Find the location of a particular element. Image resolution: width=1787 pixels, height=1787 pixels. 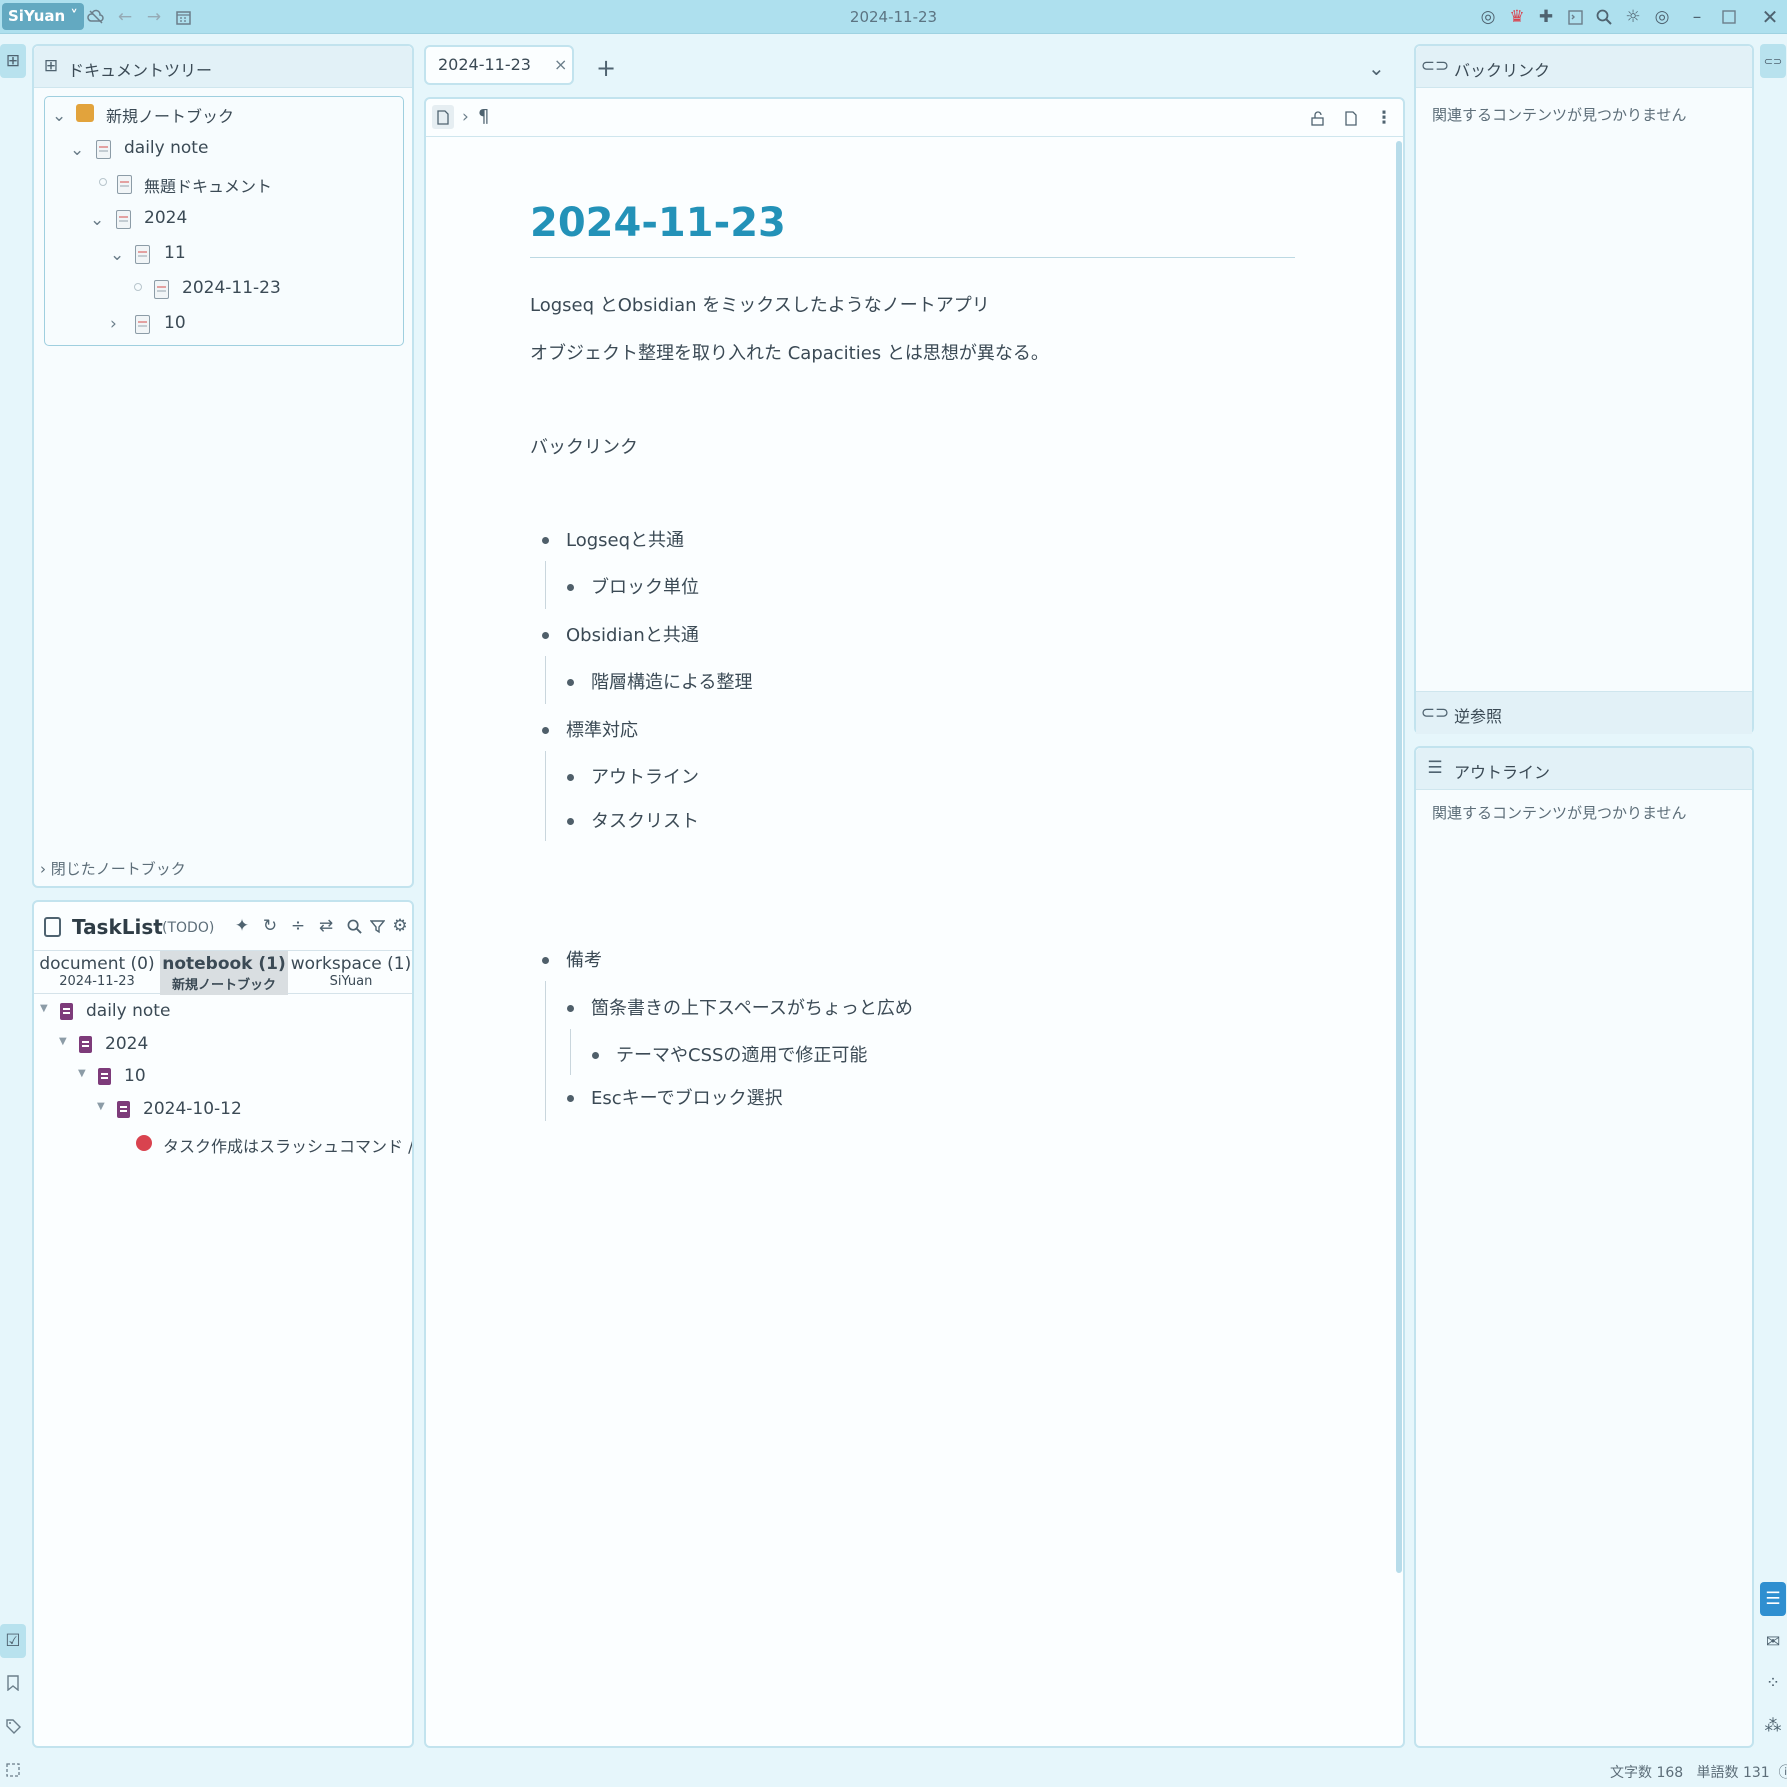

theme-sun-icon: ☼ is located at coordinates (1633, 17).